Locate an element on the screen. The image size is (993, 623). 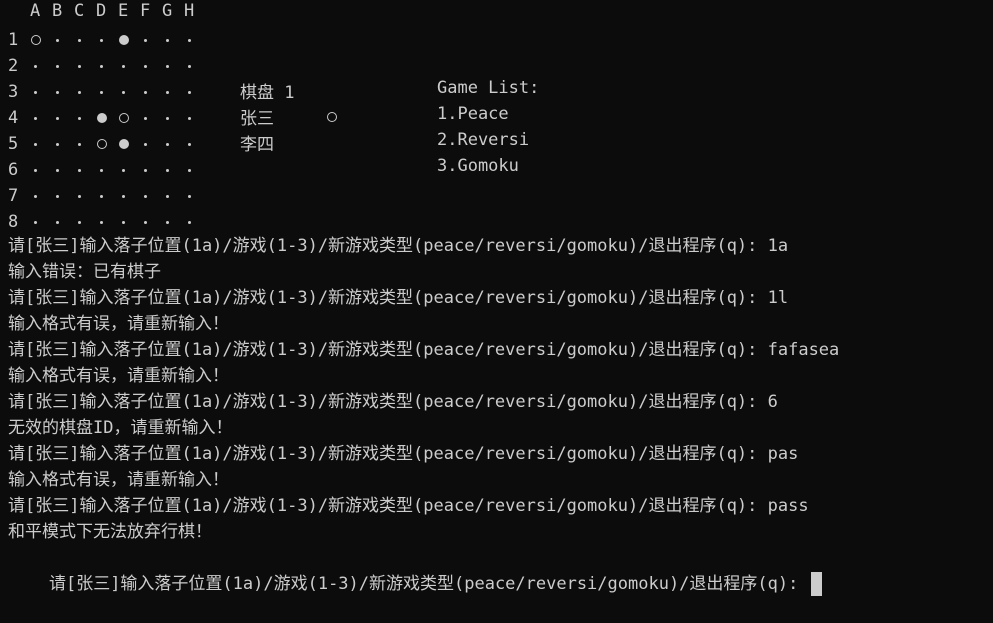
player2-name: 李四 is located at coordinates (257, 145).